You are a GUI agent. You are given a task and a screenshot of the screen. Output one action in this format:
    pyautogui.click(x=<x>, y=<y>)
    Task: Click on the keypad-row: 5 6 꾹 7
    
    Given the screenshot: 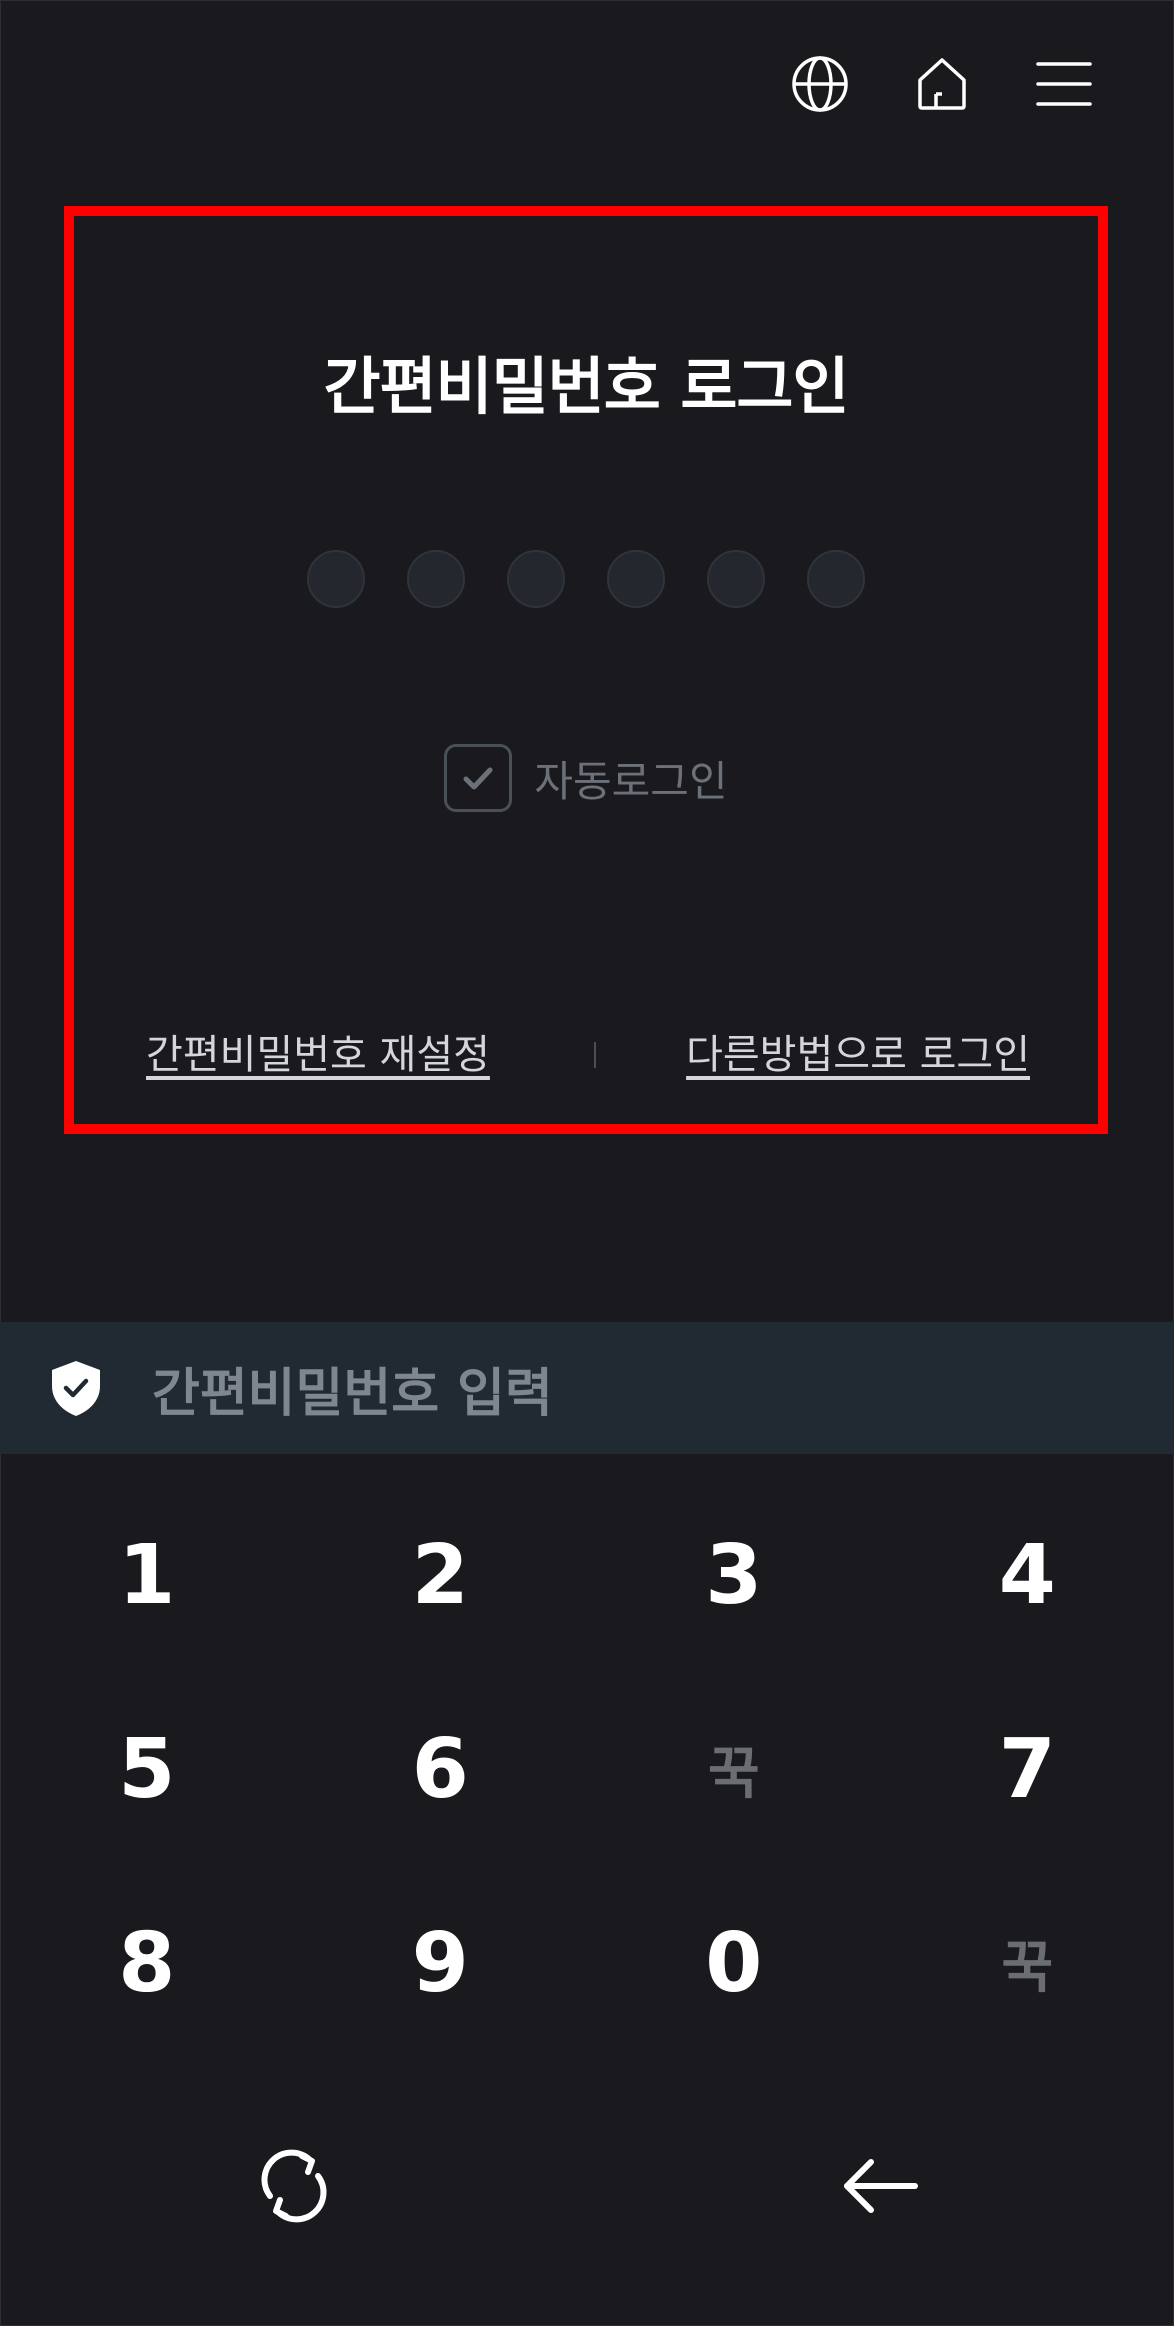 What is the action you would take?
    pyautogui.click(x=587, y=1769)
    